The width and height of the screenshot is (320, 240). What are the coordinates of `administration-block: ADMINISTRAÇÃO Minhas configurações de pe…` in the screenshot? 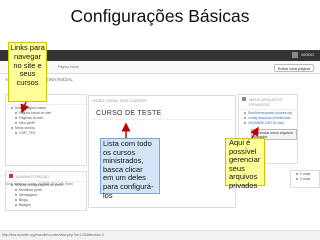 It's located at (46, 191).